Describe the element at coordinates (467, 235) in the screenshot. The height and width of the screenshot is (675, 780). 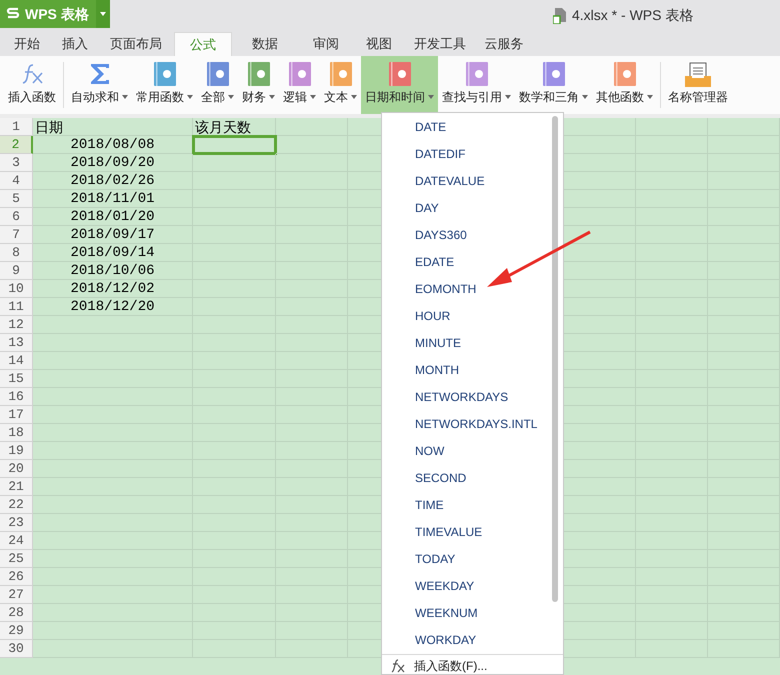
I see `menu-item: DAYS360` at that location.